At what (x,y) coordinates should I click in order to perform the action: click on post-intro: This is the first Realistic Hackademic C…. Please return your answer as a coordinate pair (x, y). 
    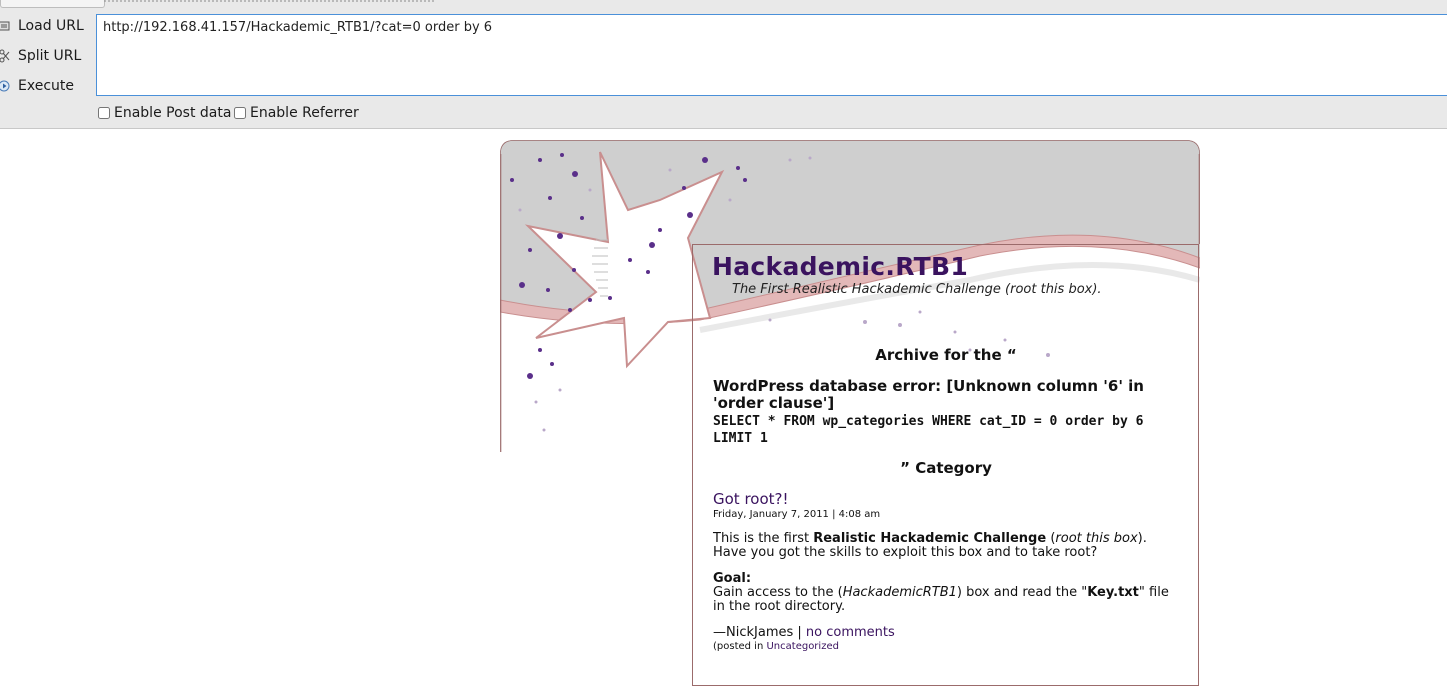
    Looking at the image, I should click on (948, 546).